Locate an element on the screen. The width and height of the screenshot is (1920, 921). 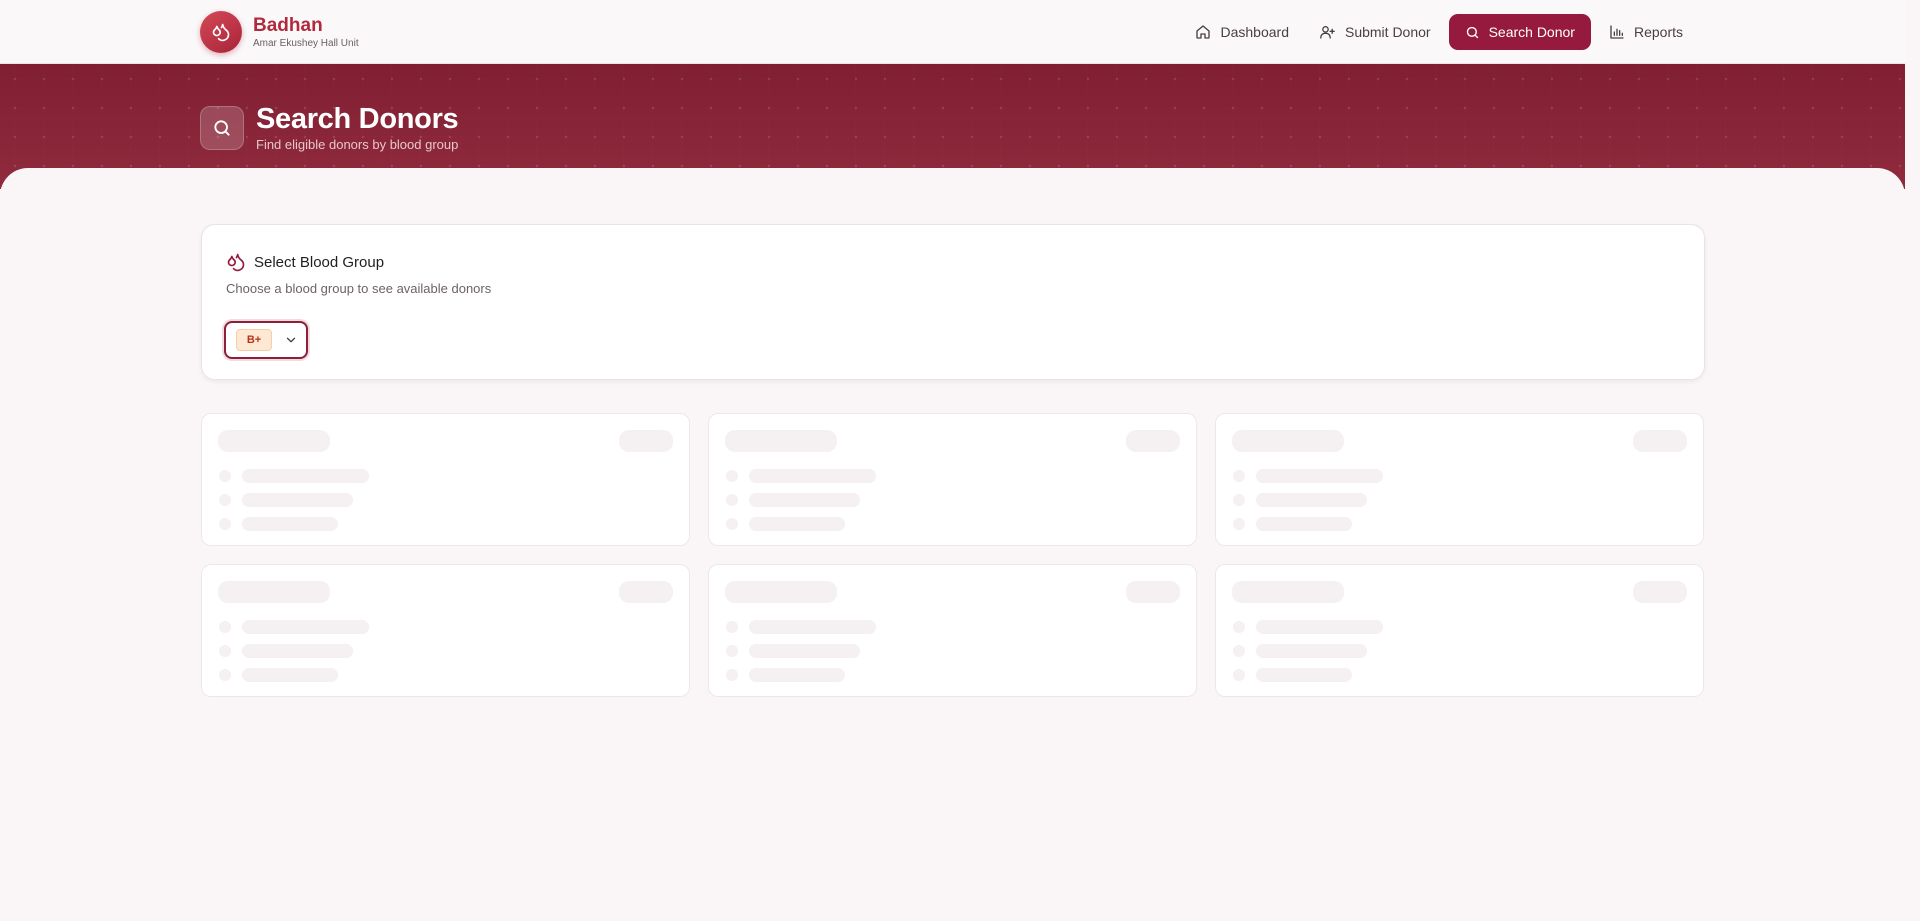
page-title: Search Donors is located at coordinates (357, 119).